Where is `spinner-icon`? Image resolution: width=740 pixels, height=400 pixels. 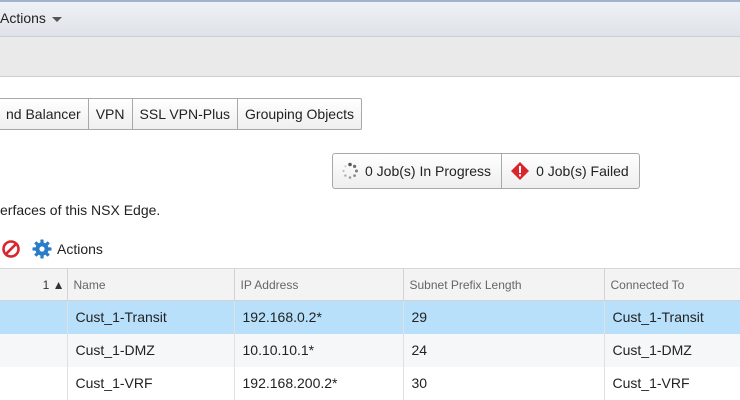
spinner-icon is located at coordinates (350, 170).